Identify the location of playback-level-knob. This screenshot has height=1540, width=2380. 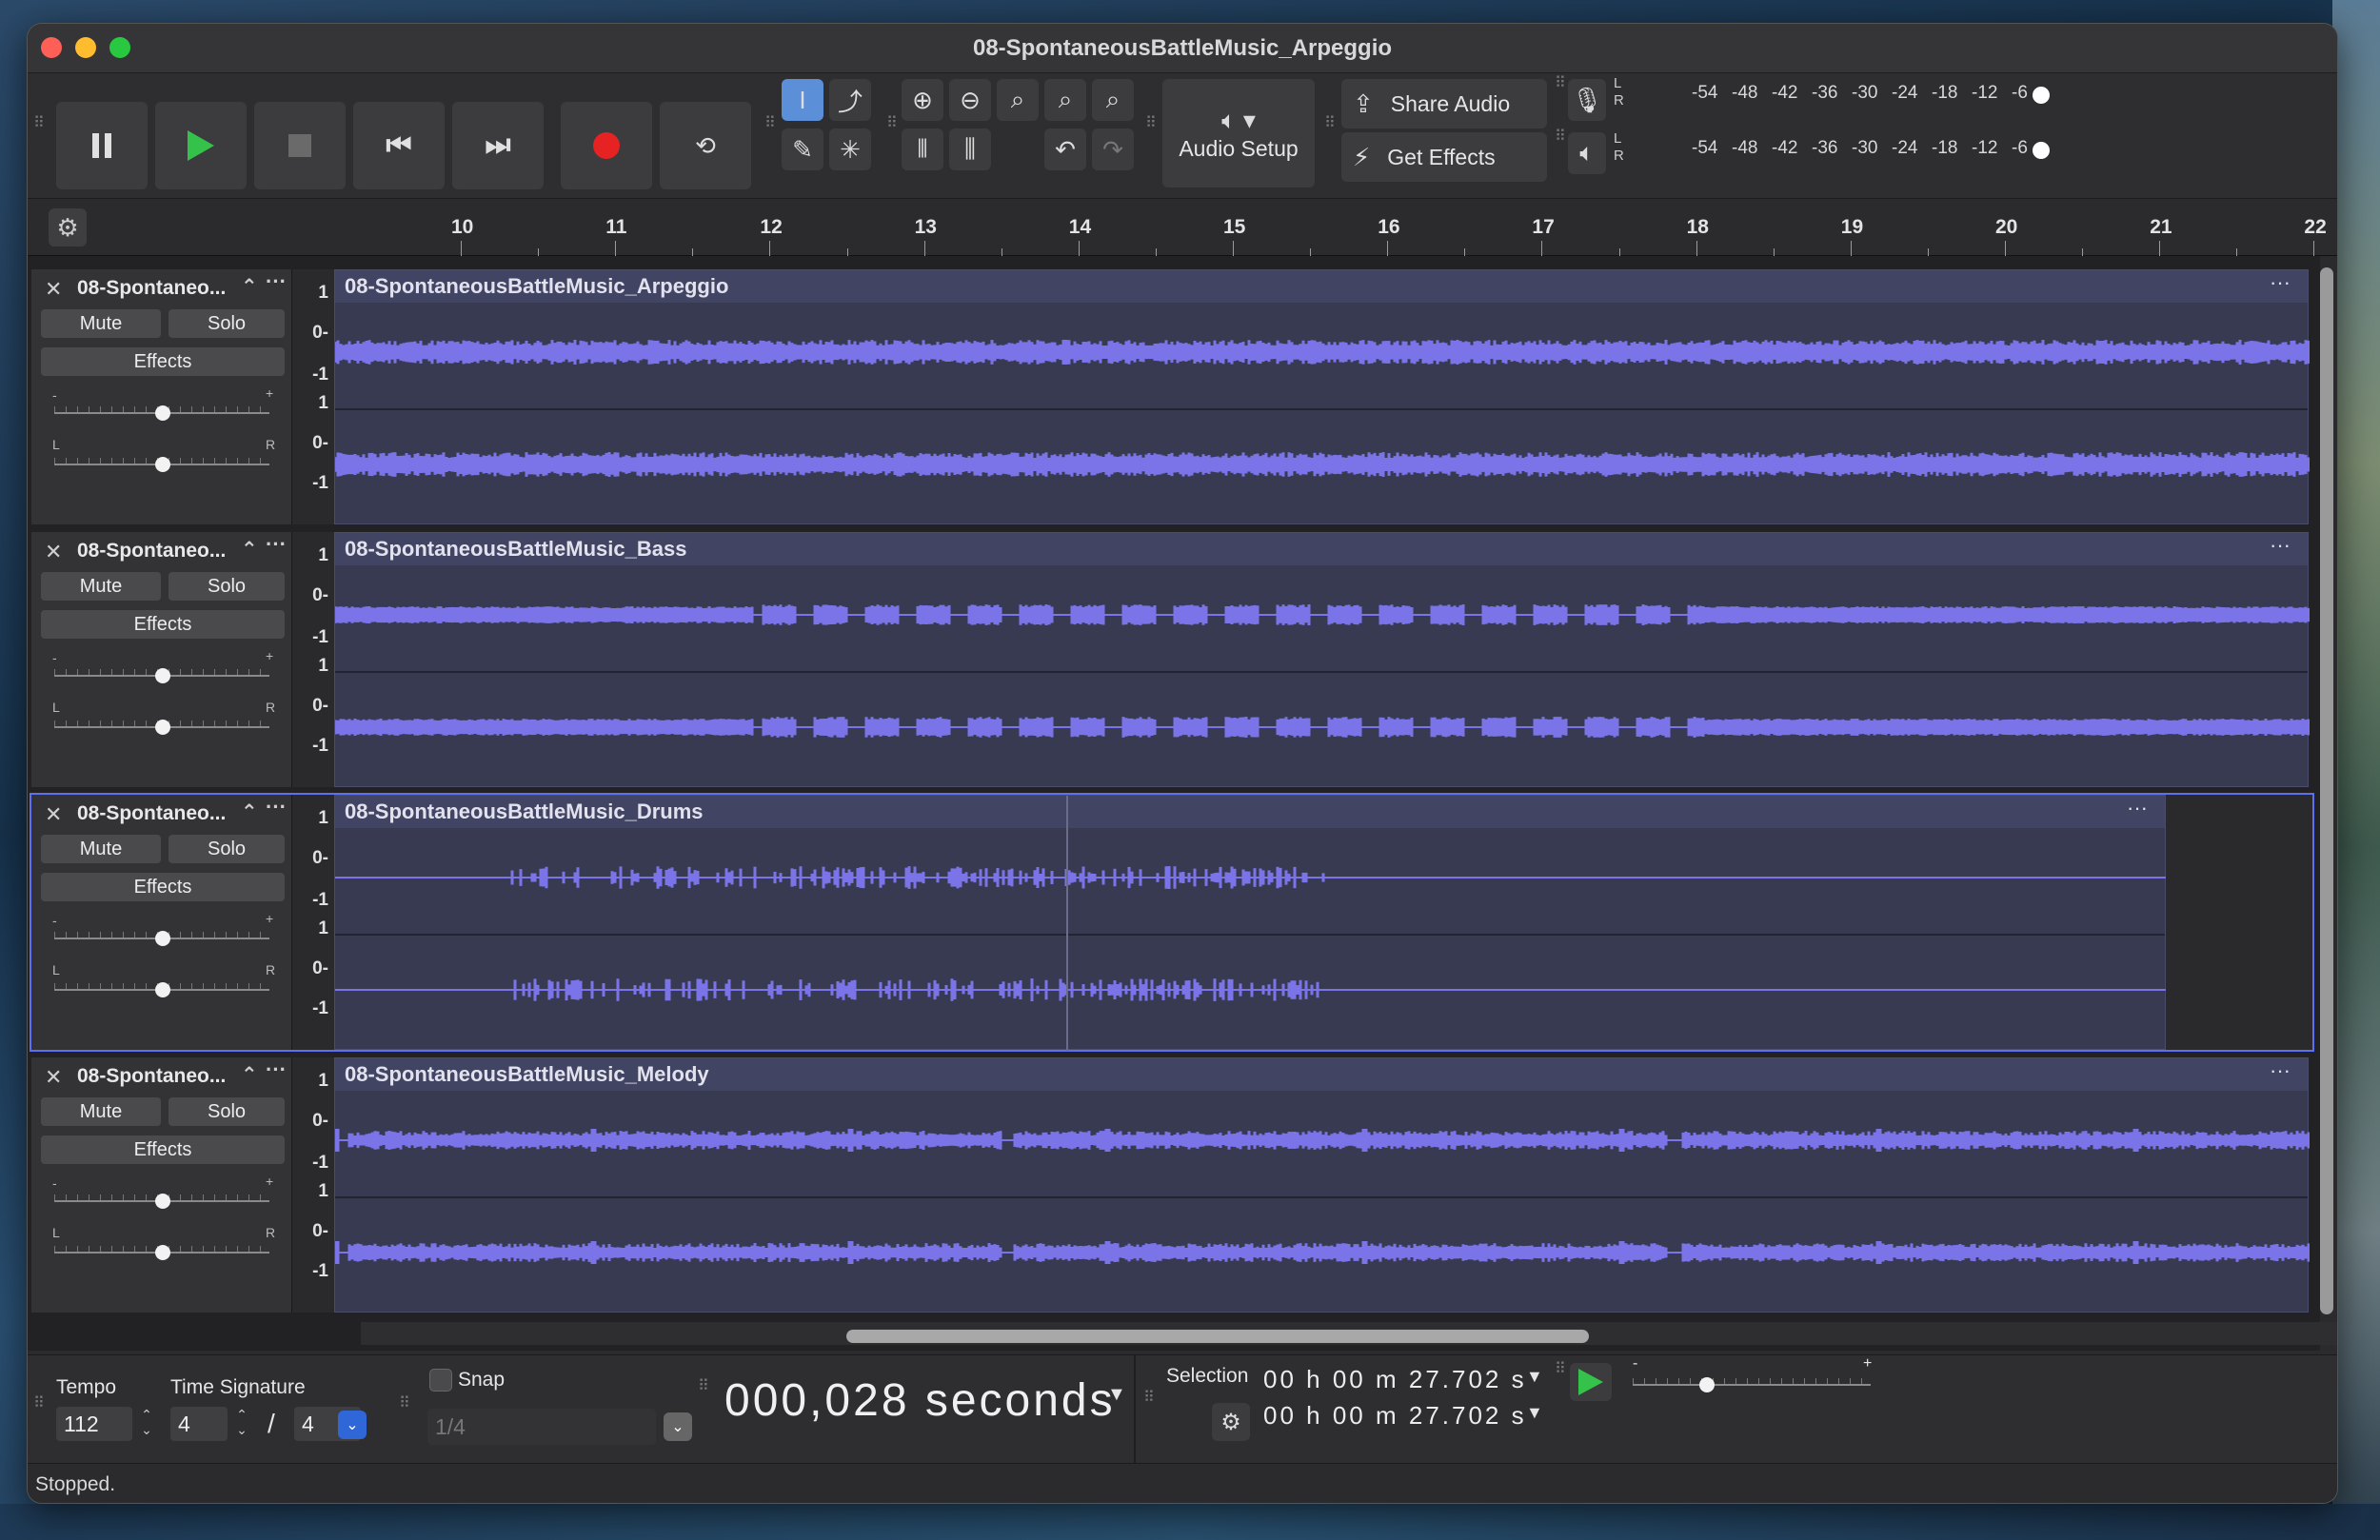
(2042, 150).